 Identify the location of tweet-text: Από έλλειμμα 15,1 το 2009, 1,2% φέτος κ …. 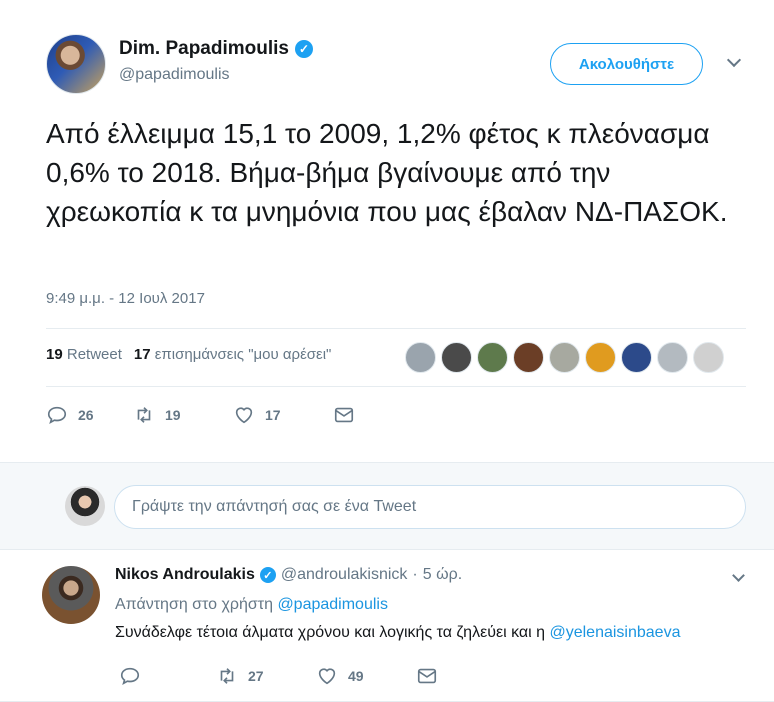
(387, 172).